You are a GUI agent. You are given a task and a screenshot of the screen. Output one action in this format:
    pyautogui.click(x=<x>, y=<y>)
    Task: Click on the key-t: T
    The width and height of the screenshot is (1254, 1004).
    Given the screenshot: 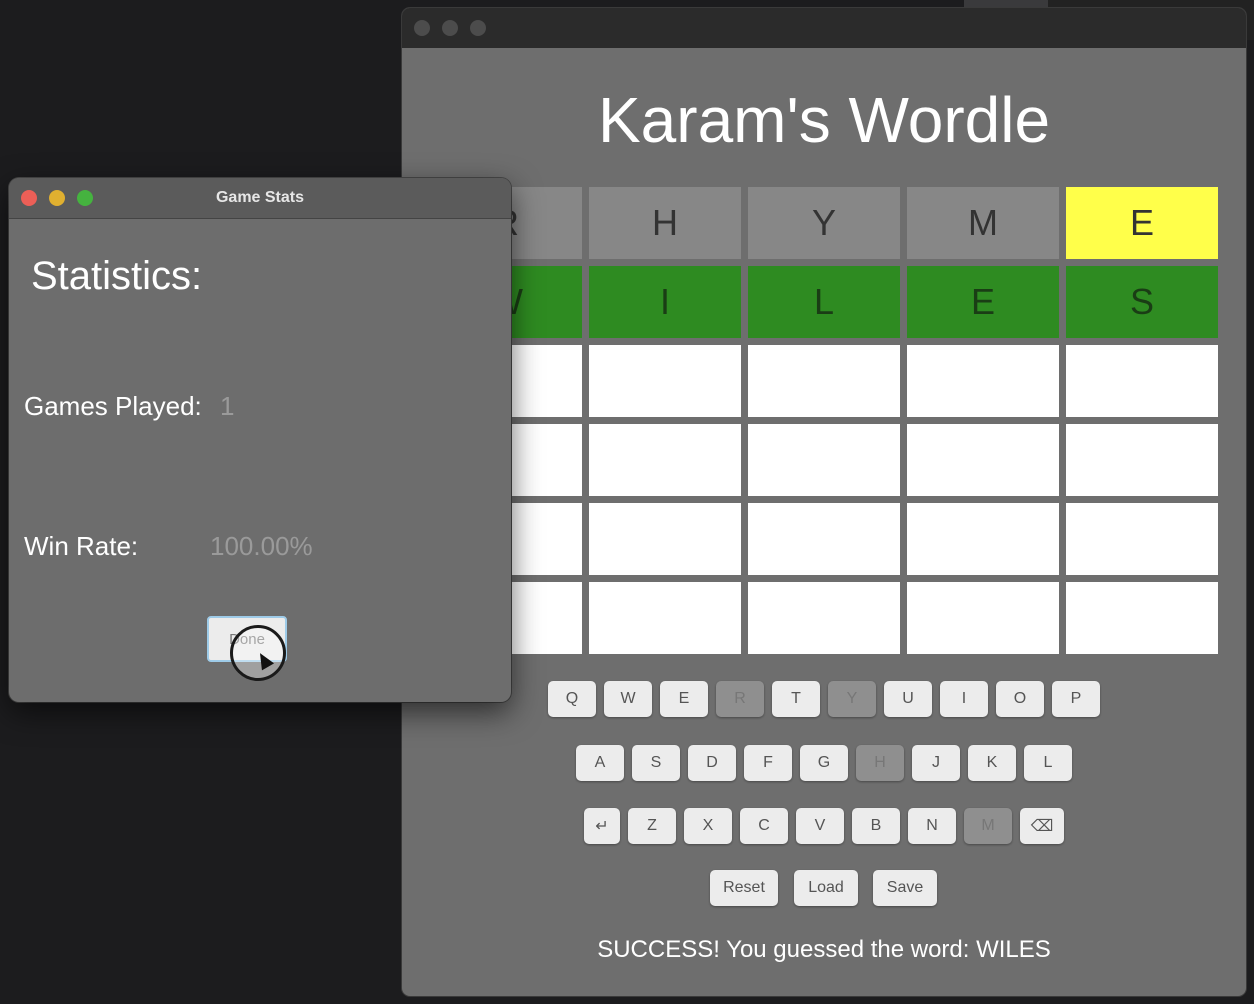 What is the action you would take?
    pyautogui.click(x=796, y=699)
    